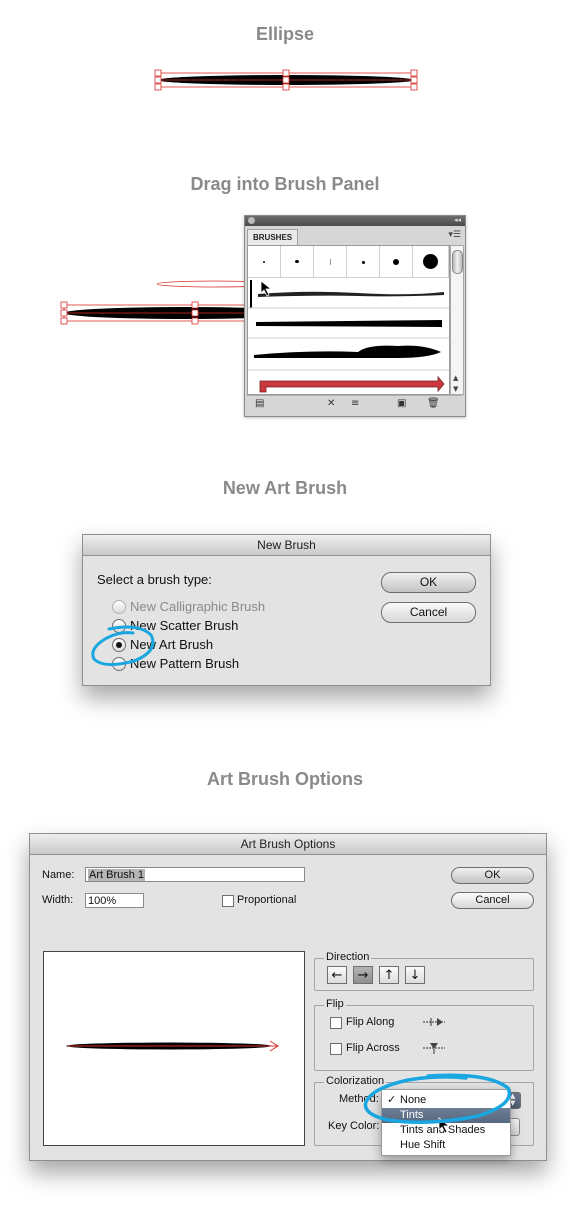 This screenshot has height=1229, width=570. Describe the element at coordinates (457, 262) in the screenshot. I see `scroll-thumb` at that location.